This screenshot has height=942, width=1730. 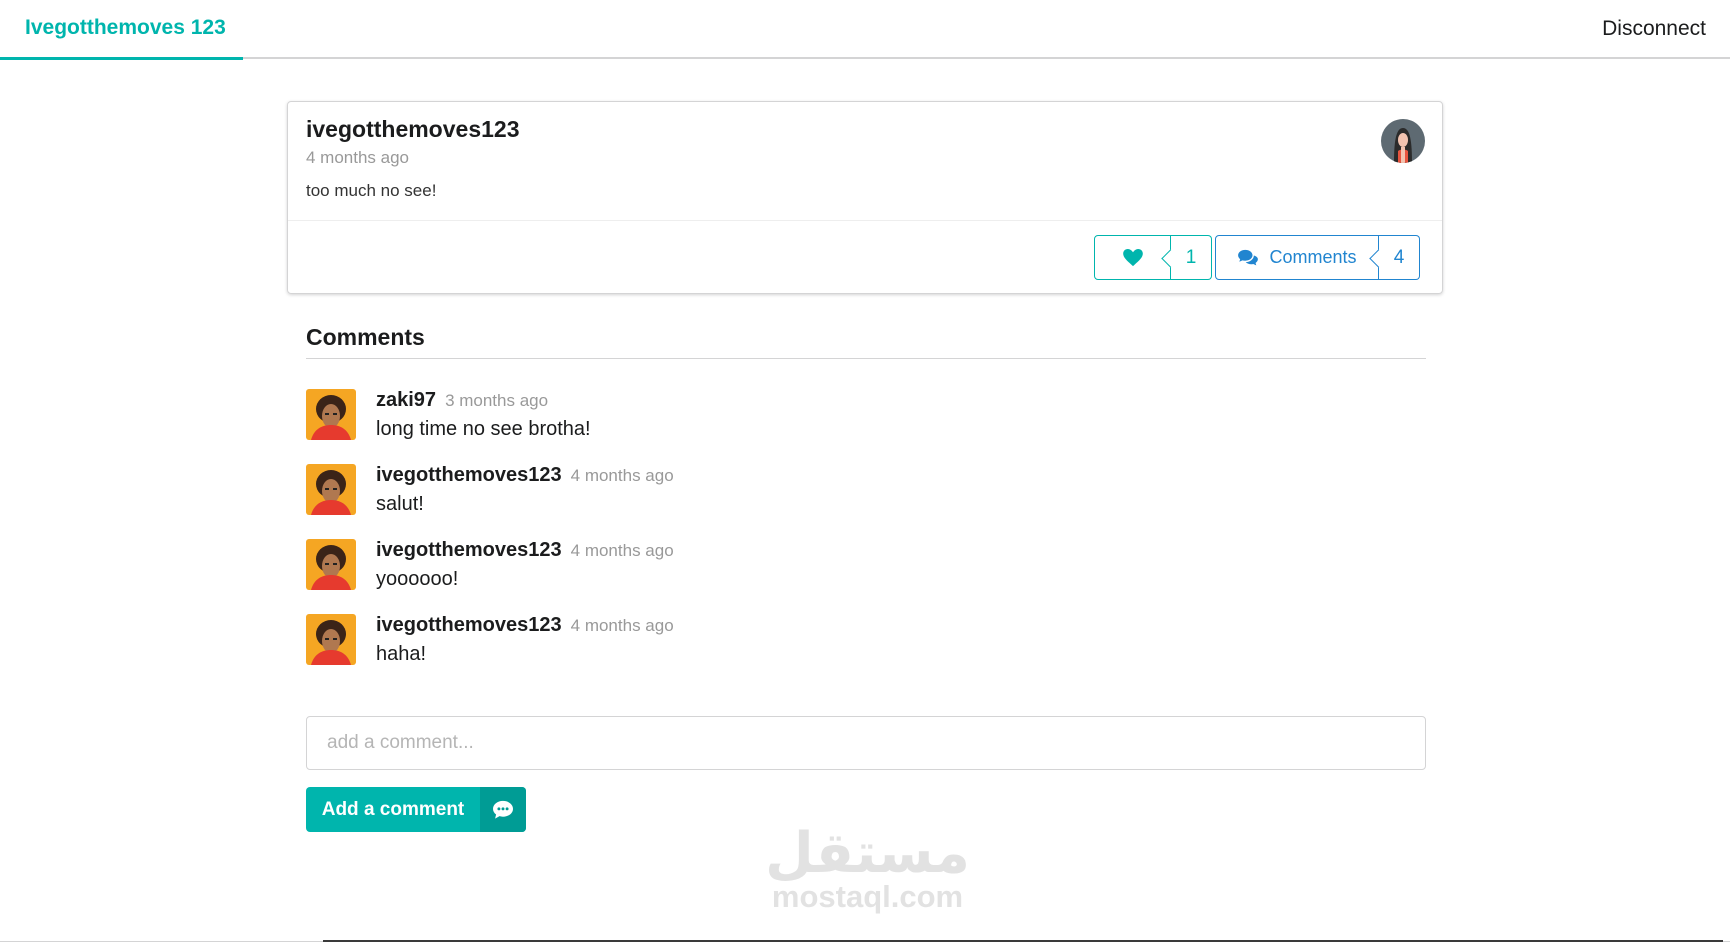 I want to click on comment-text: long time no see brotha!, so click(x=483, y=429).